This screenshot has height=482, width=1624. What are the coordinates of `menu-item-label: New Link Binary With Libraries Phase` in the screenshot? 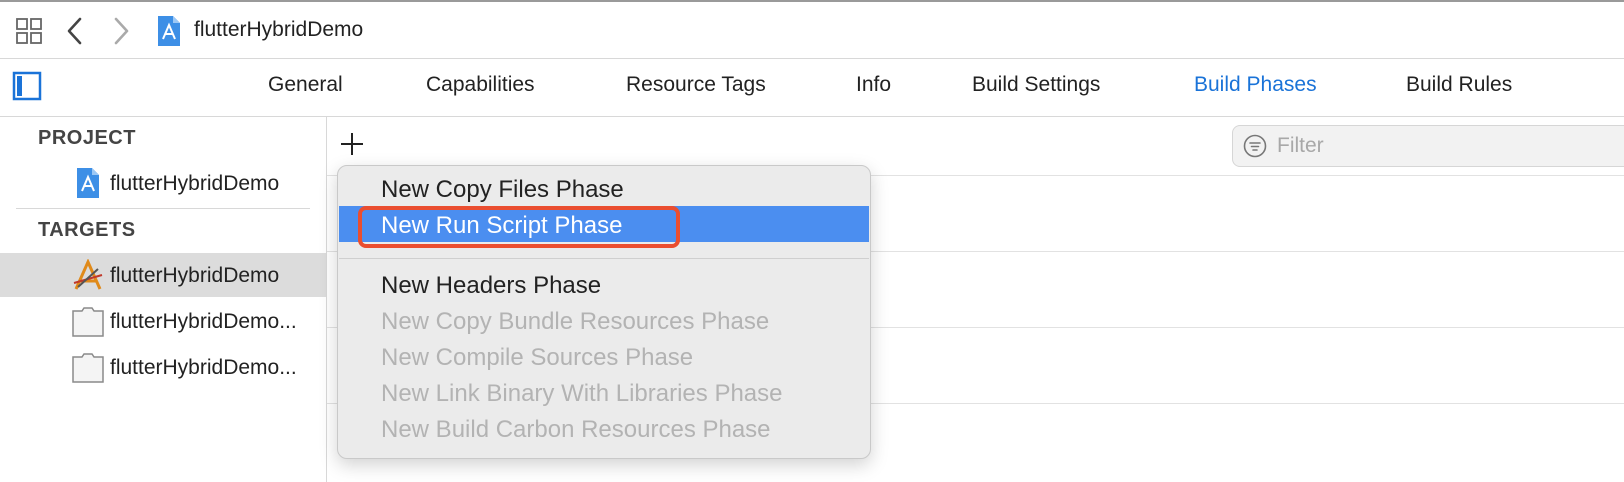 It's located at (582, 393).